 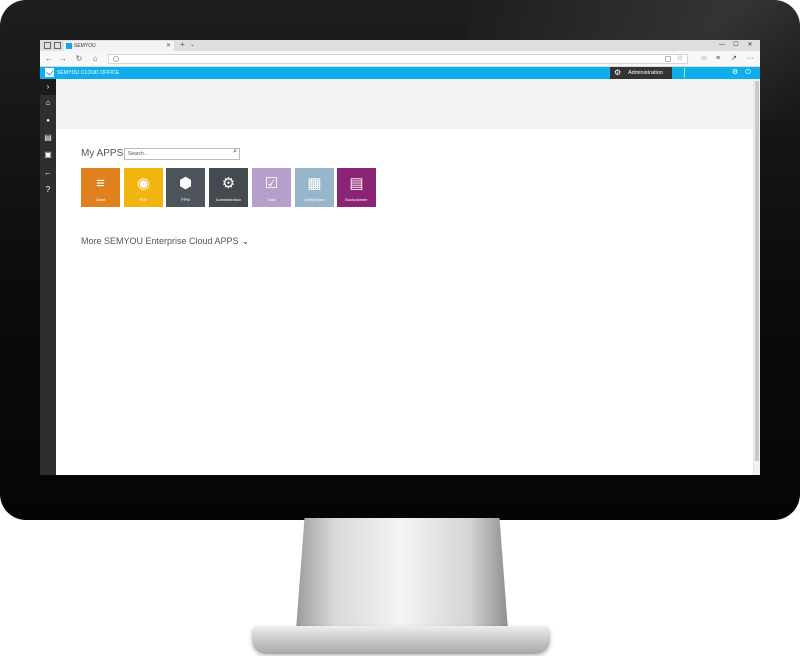 I want to click on back-arrow-icon: ←, so click(x=48, y=173).